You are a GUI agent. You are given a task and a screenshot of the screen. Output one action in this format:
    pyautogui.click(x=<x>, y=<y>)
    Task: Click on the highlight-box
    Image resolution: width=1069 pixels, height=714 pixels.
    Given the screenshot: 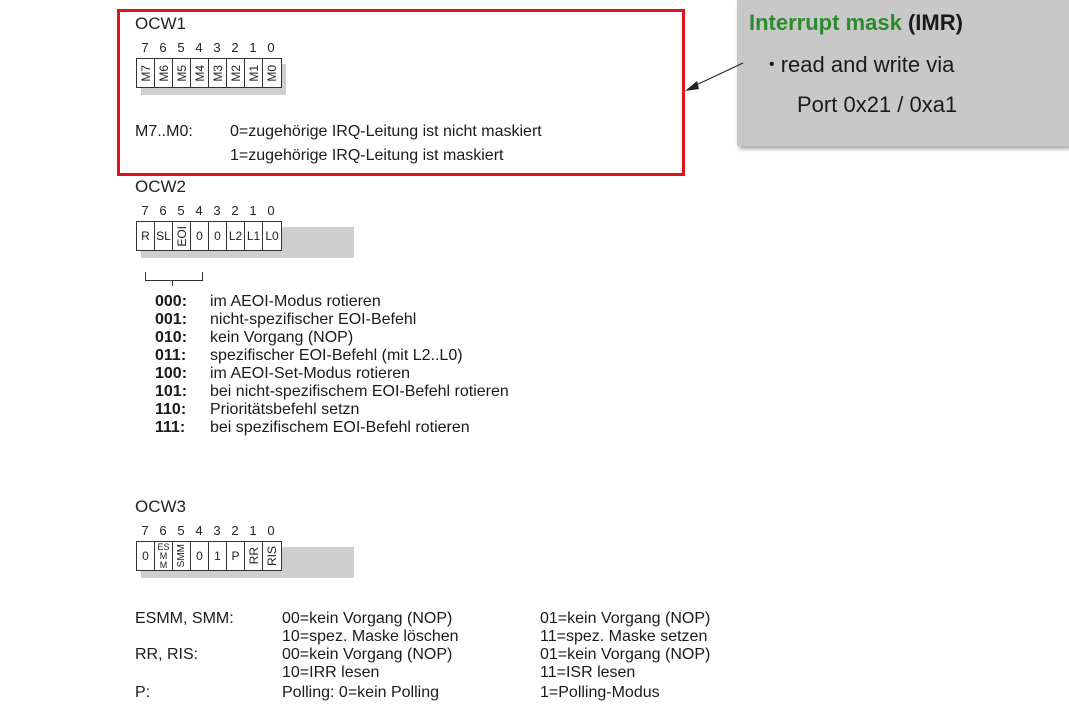 What is the action you would take?
    pyautogui.click(x=401, y=92)
    